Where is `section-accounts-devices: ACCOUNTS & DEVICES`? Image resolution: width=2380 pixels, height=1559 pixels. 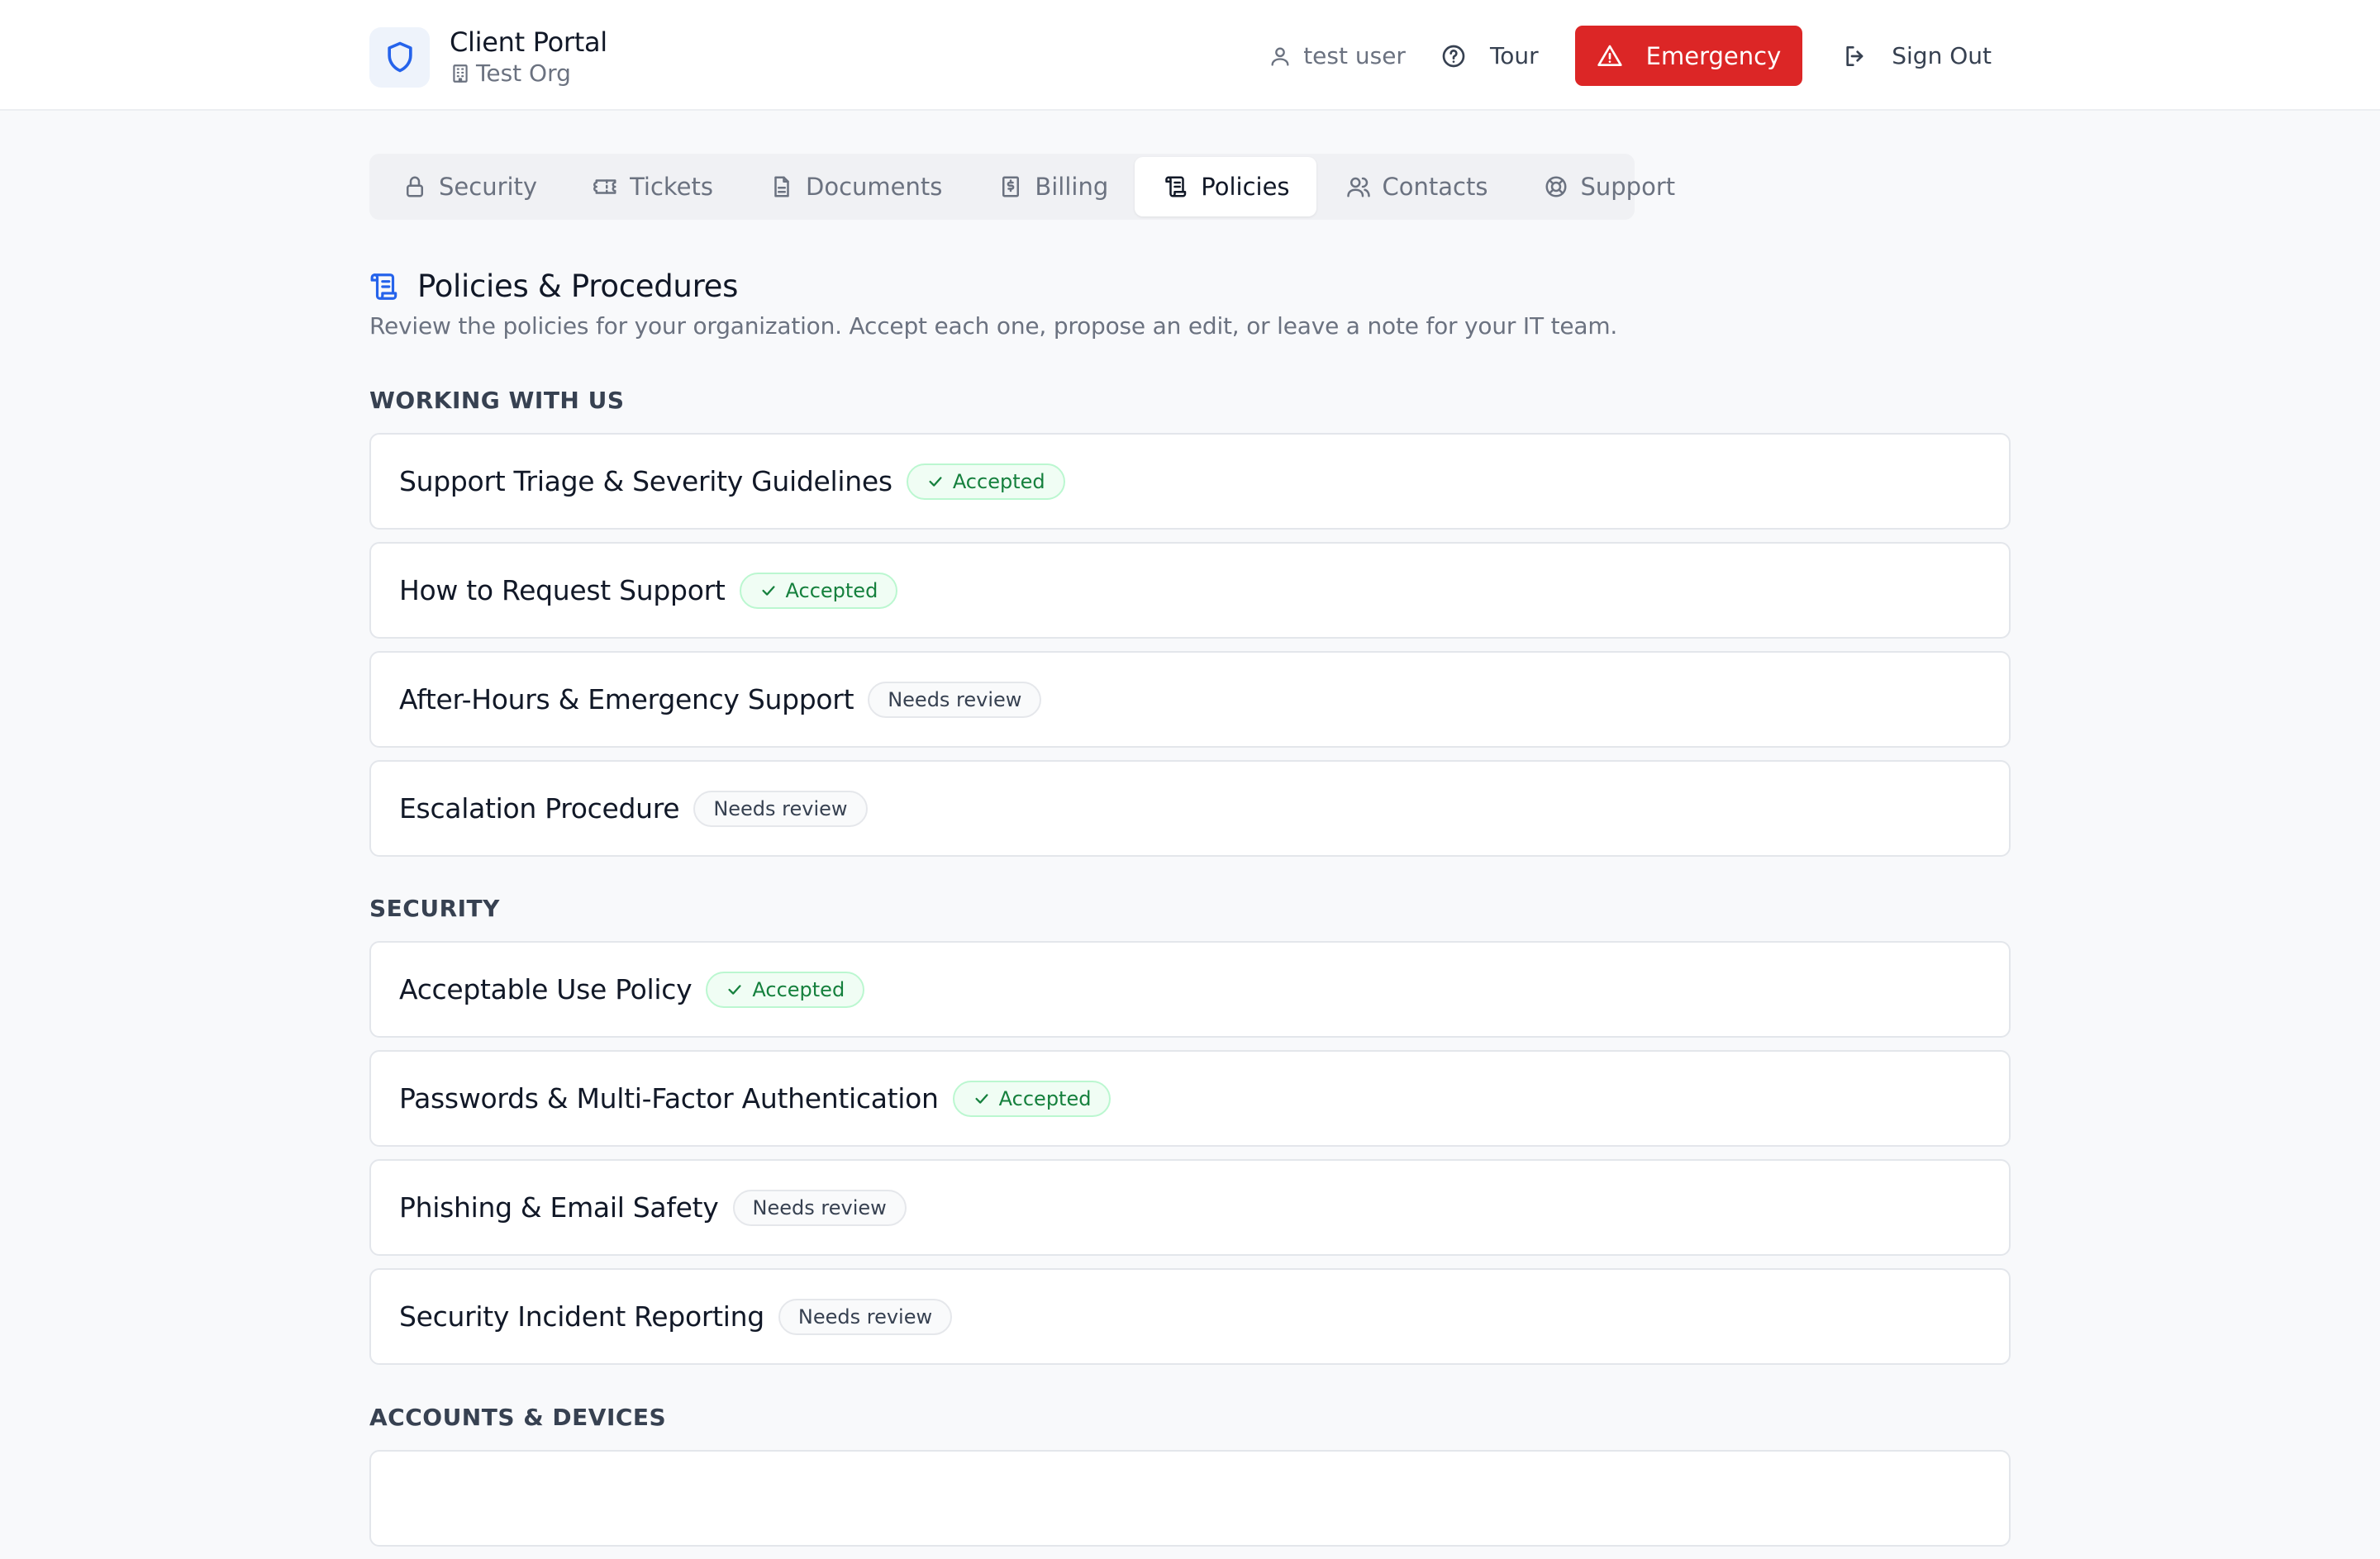
section-accounts-devices: ACCOUNTS & DEVICES is located at coordinates (1190, 1480).